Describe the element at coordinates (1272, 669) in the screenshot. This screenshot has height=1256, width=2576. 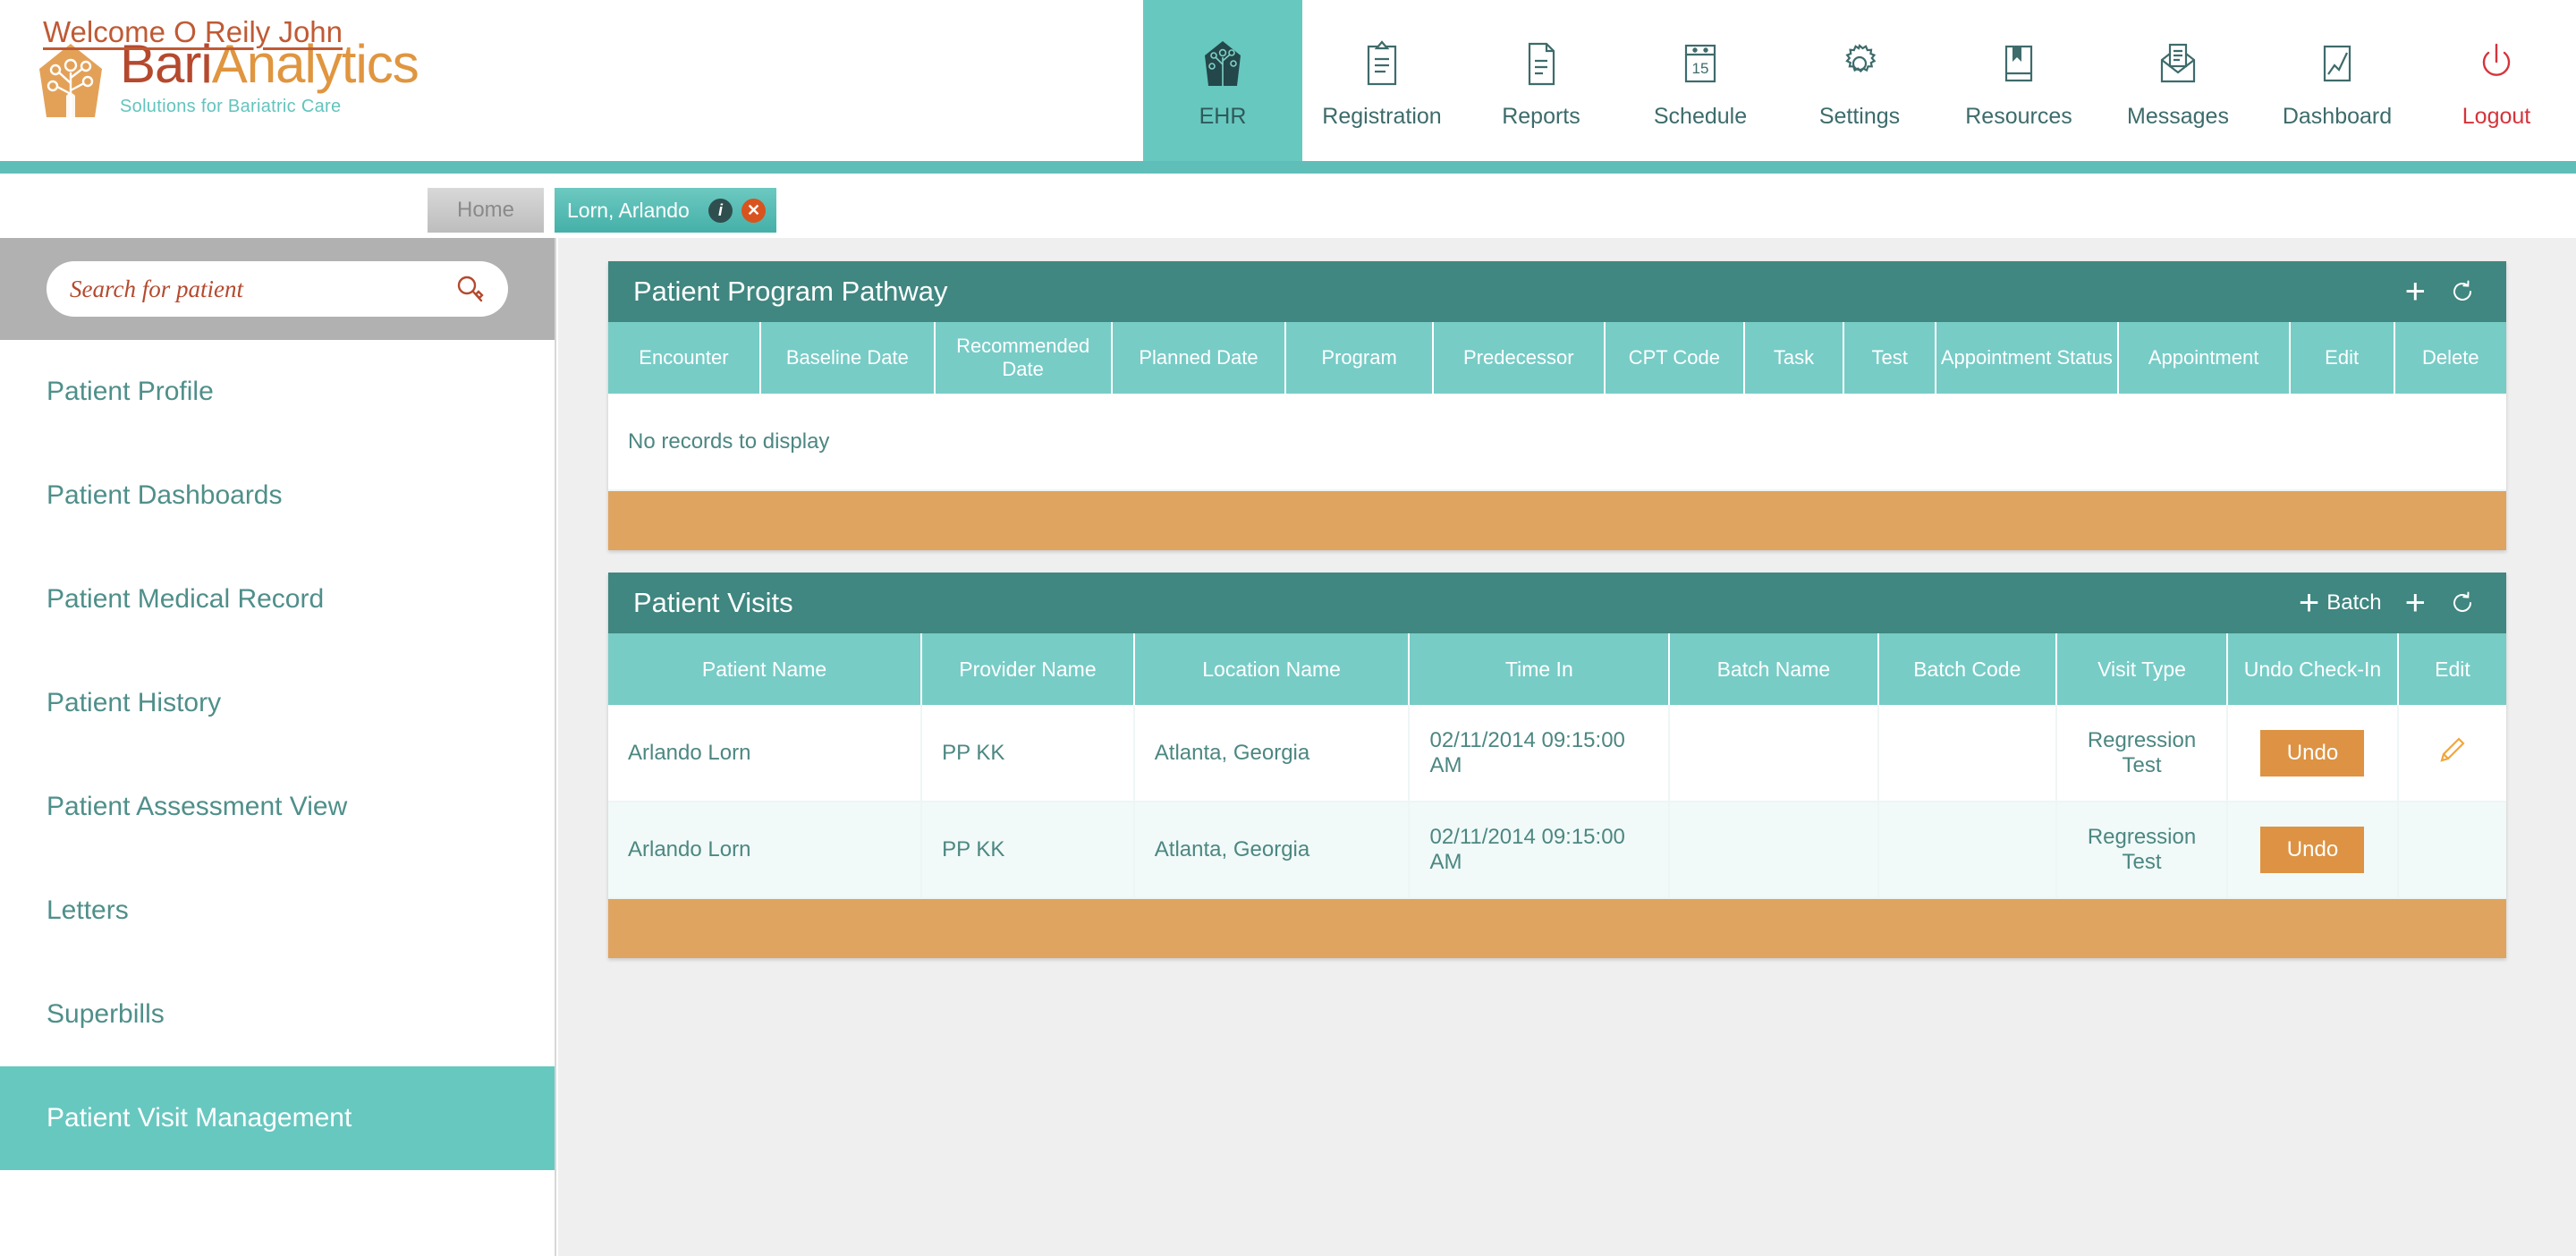
I see `visits-col-location-name: Location Name` at that location.